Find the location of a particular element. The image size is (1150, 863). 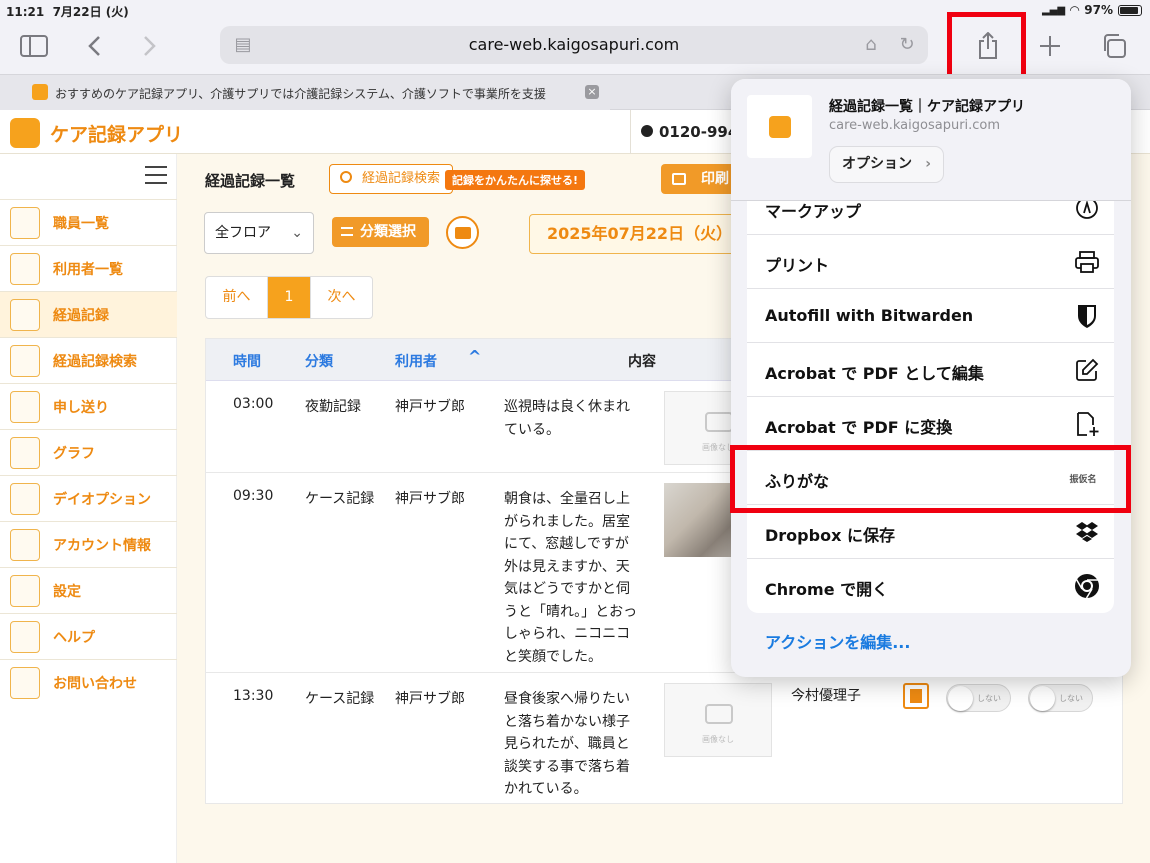

phone-number: 0120-994- is located at coordinates (687, 132).